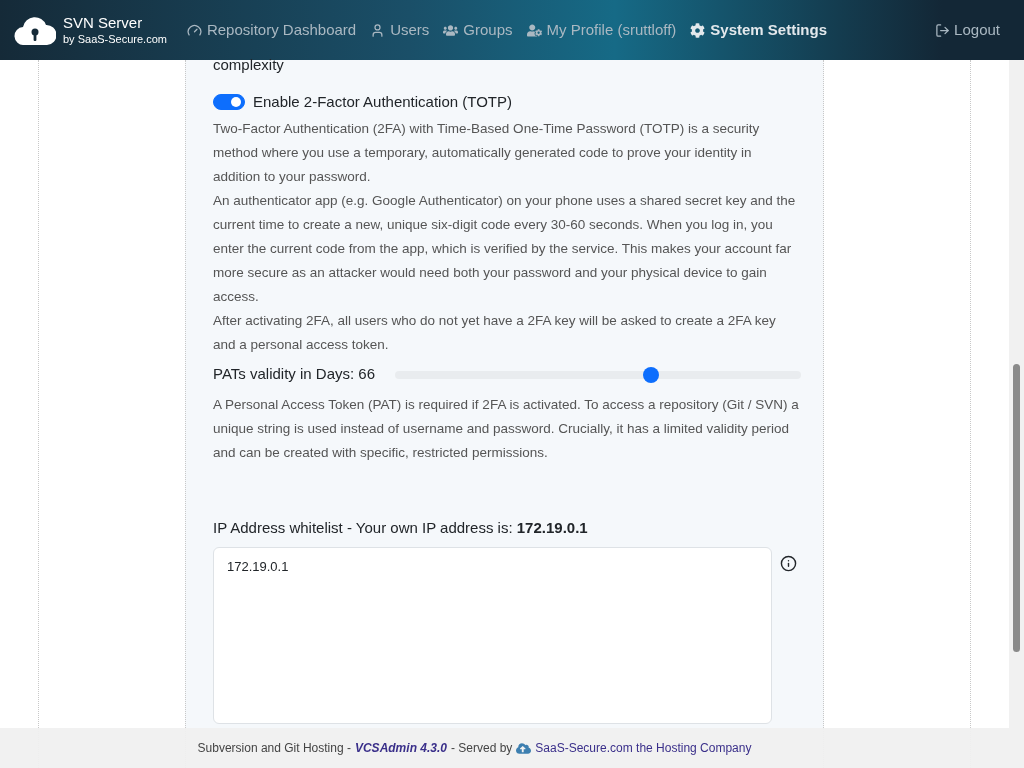 Image resolution: width=1024 pixels, height=768 pixels. What do you see at coordinates (451, 30) in the screenshot?
I see `users-icon` at bounding box center [451, 30].